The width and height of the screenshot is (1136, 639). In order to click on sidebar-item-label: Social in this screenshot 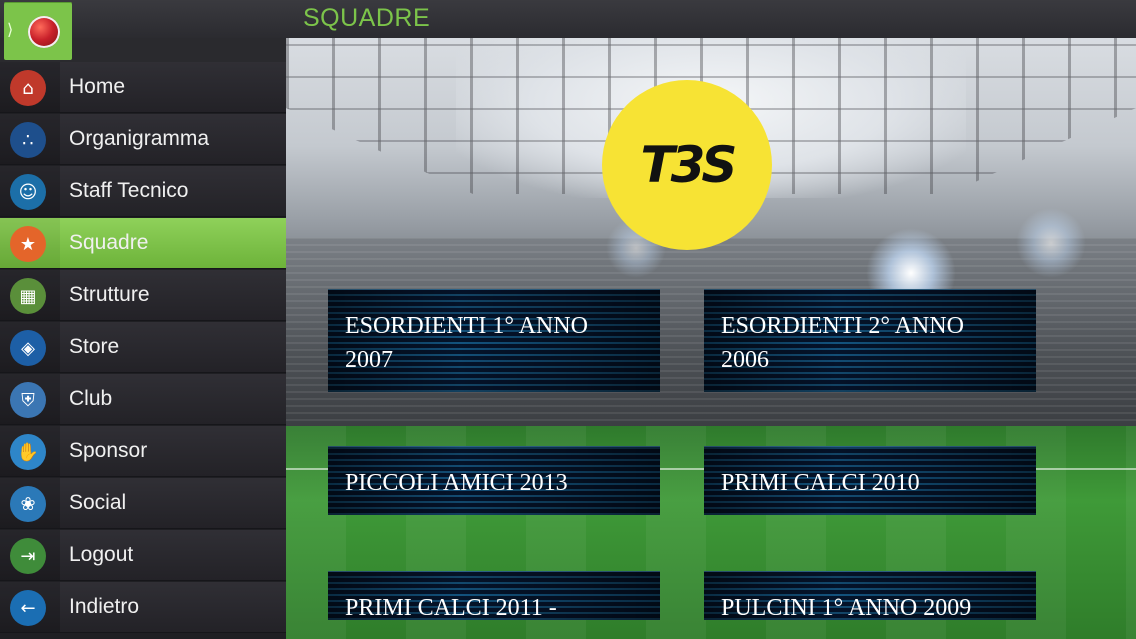, I will do `click(98, 502)`.